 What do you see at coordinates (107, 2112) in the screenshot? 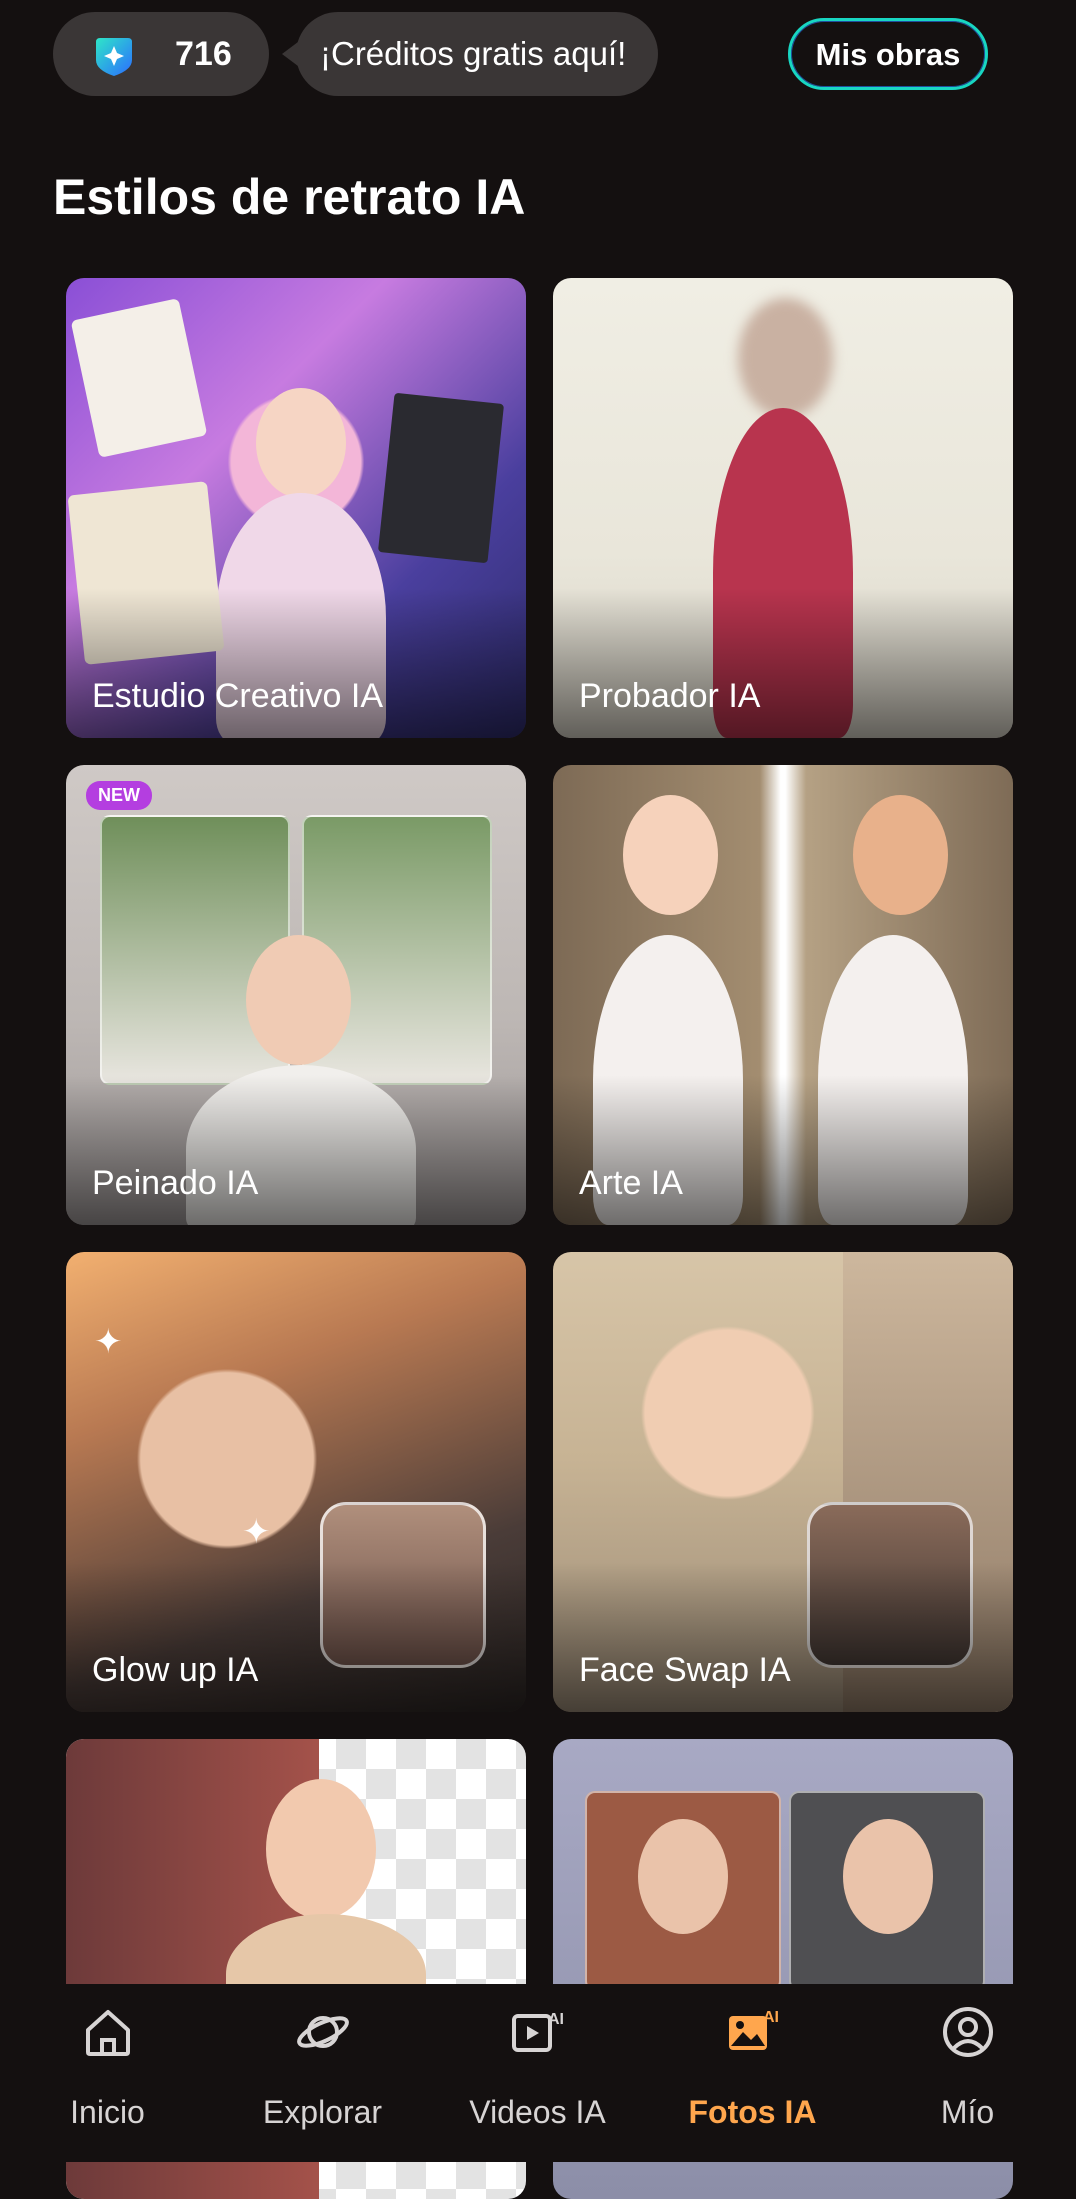
I see `nav-label: Inicio` at bounding box center [107, 2112].